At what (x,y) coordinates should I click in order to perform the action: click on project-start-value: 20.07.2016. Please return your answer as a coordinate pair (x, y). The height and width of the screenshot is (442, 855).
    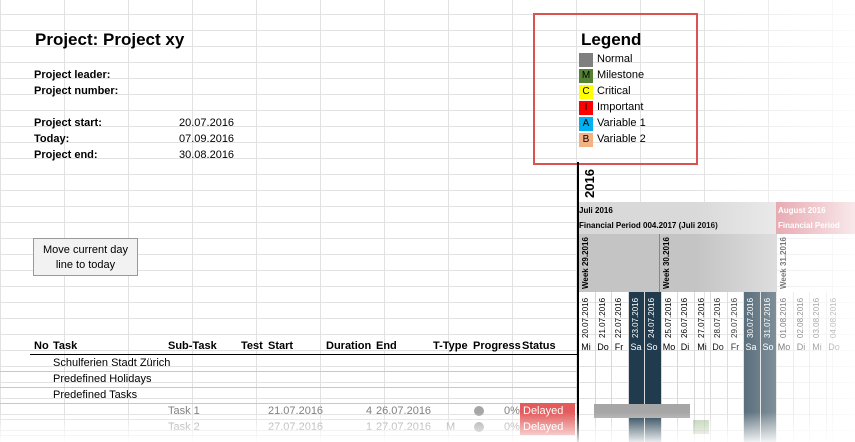
    Looking at the image, I should click on (206, 123).